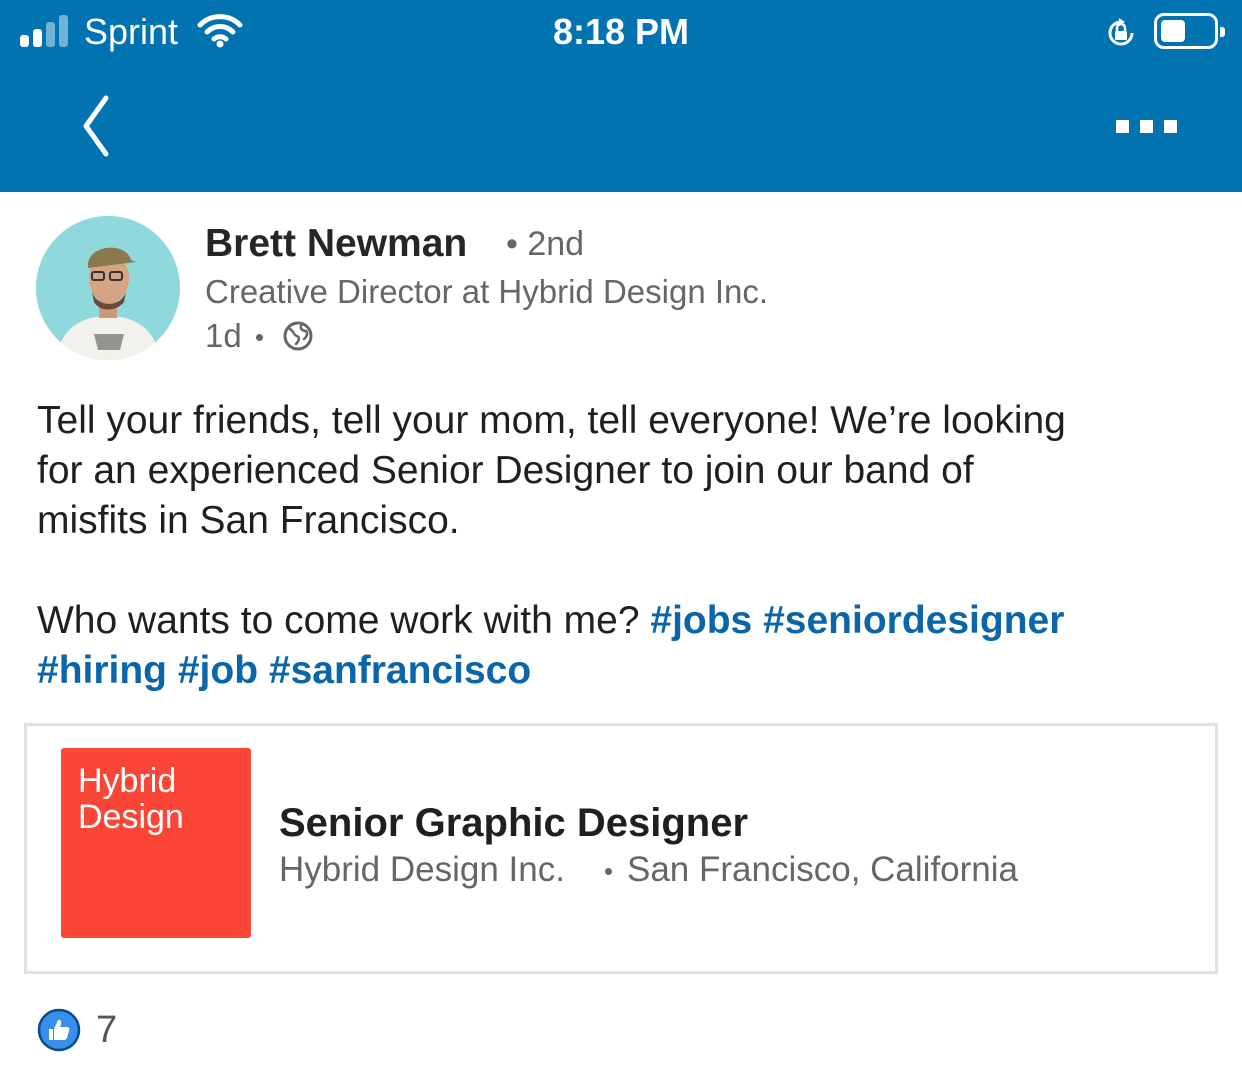 The width and height of the screenshot is (1242, 1085). I want to click on status-time: 8:18 PM, so click(621, 31).